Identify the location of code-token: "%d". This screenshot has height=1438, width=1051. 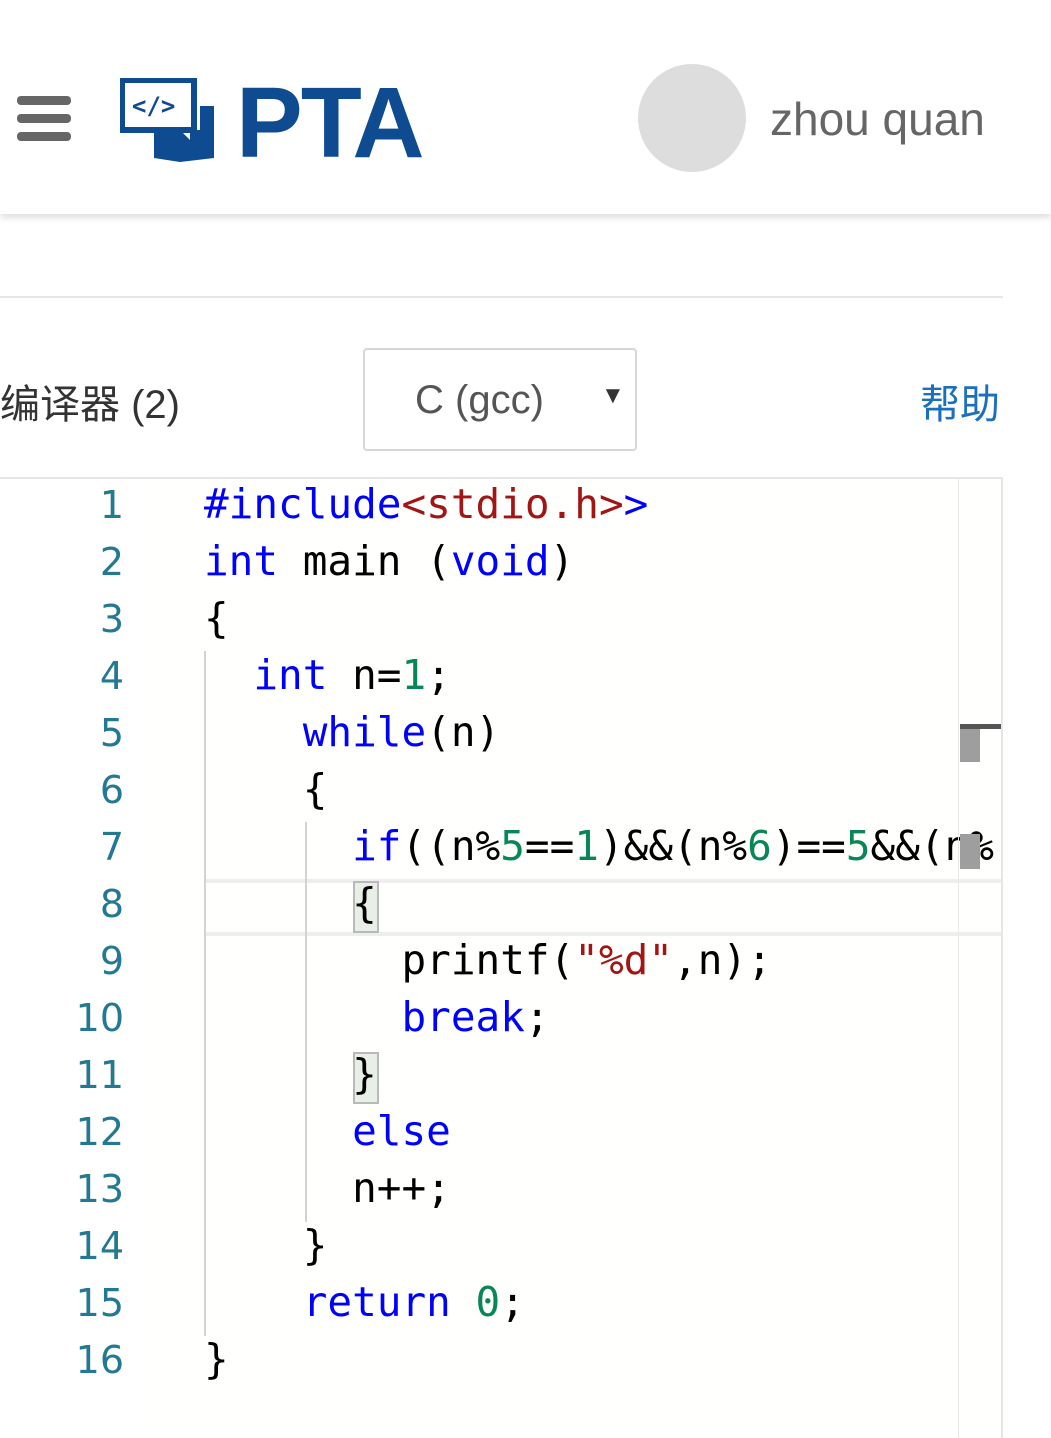
(624, 960).